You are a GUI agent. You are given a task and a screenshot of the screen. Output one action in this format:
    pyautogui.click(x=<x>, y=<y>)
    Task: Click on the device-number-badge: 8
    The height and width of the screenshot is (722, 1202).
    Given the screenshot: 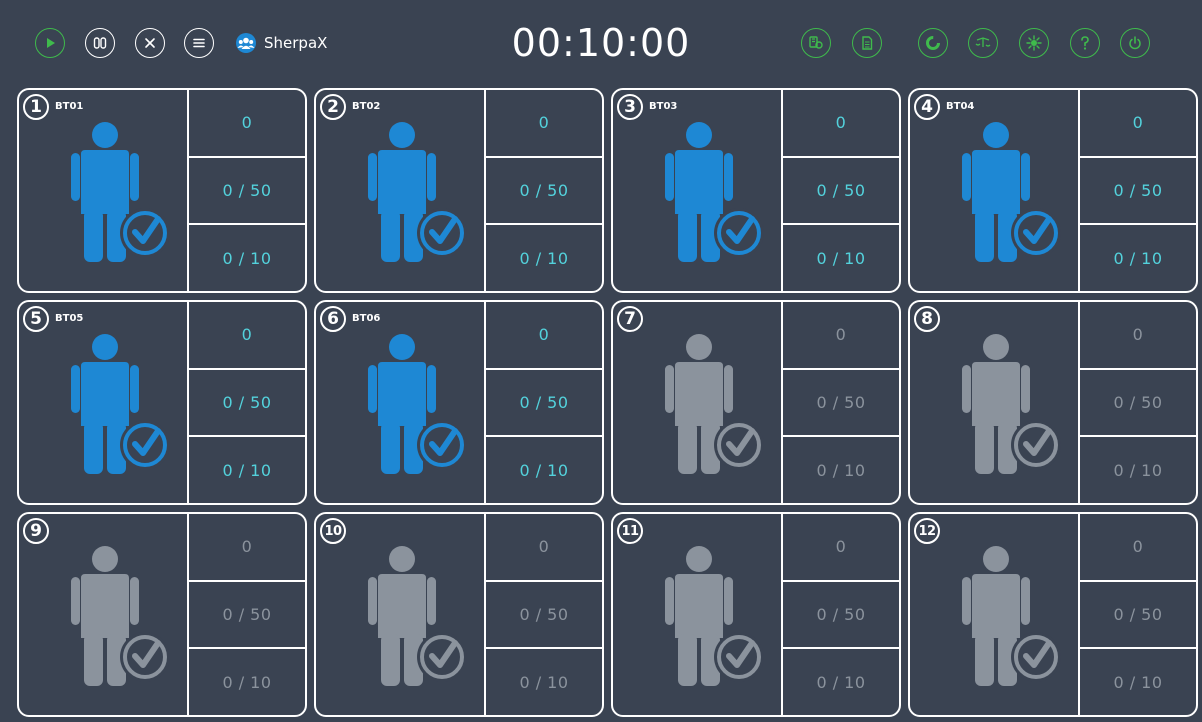 What is the action you would take?
    pyautogui.click(x=927, y=319)
    